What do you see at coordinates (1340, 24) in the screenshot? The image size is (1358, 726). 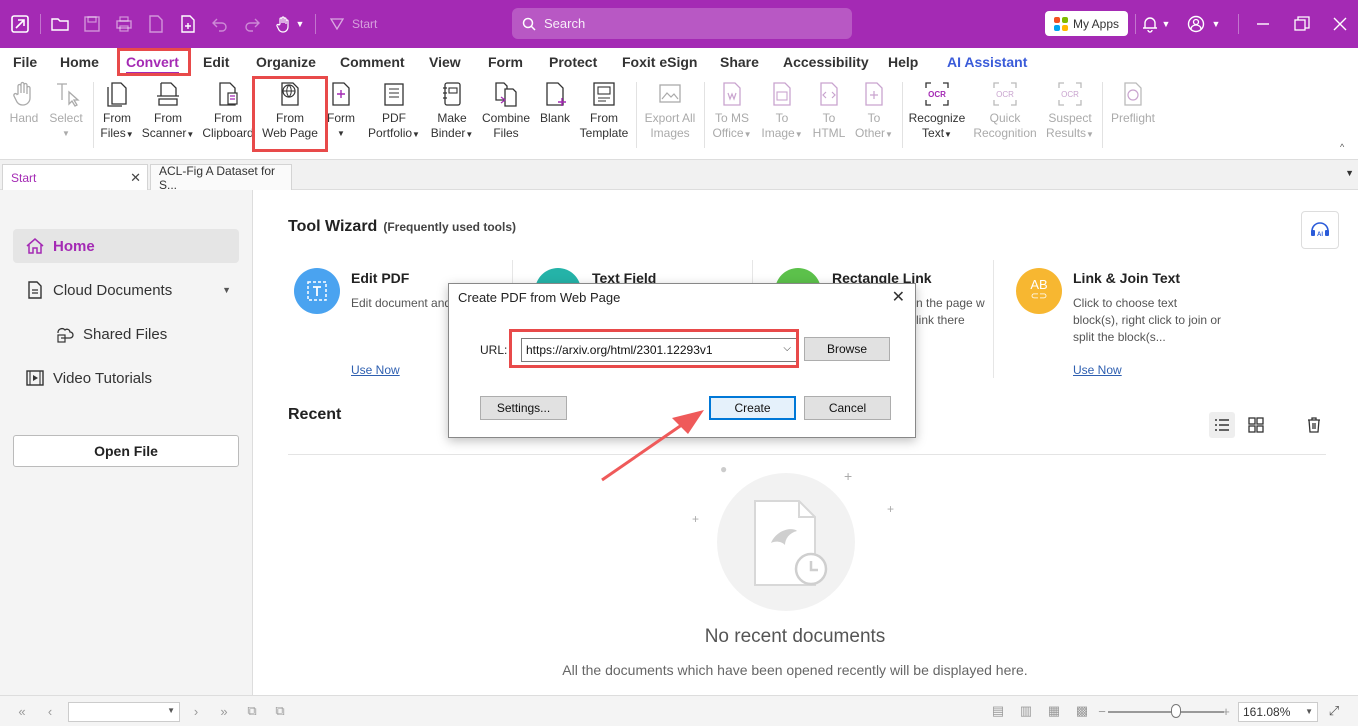 I see `close-icon` at bounding box center [1340, 24].